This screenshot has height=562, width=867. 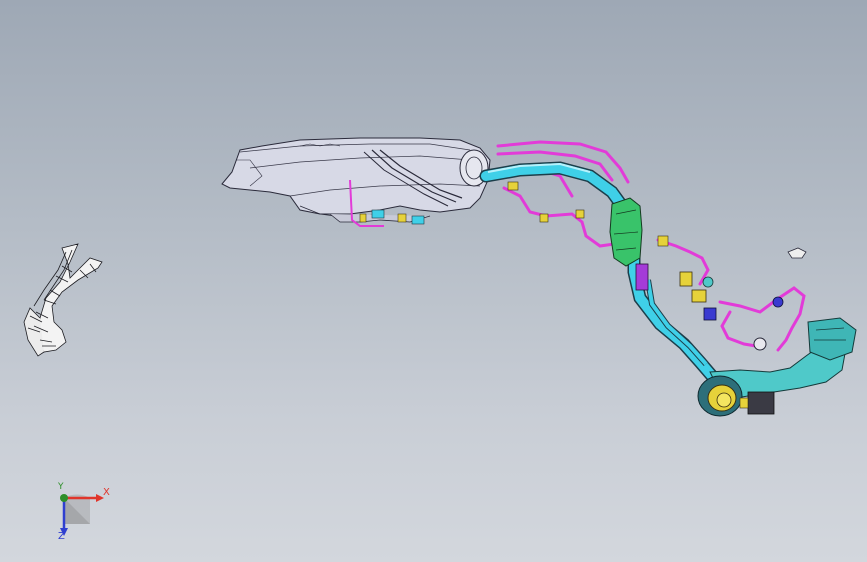 I want to click on filler-neck-wireframe, so click(x=63, y=300).